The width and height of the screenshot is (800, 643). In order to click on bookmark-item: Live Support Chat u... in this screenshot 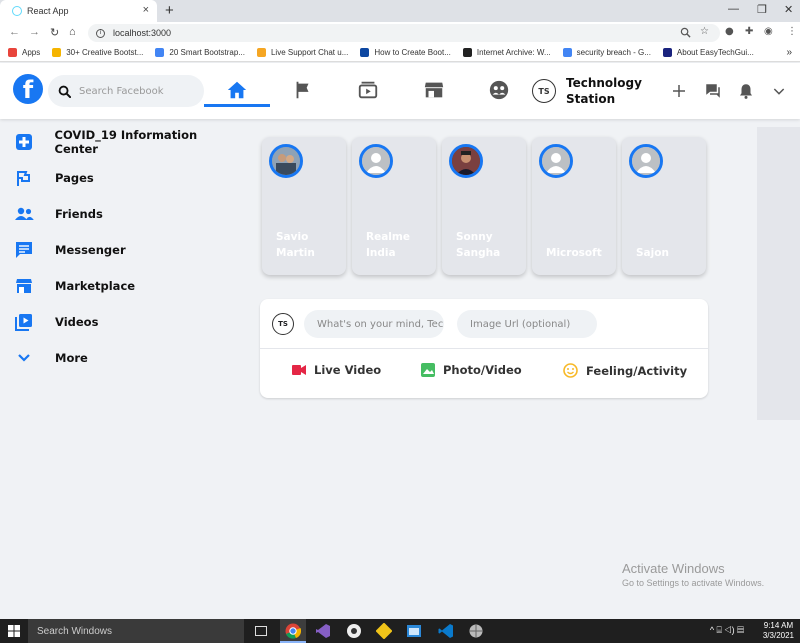, I will do `click(302, 52)`.